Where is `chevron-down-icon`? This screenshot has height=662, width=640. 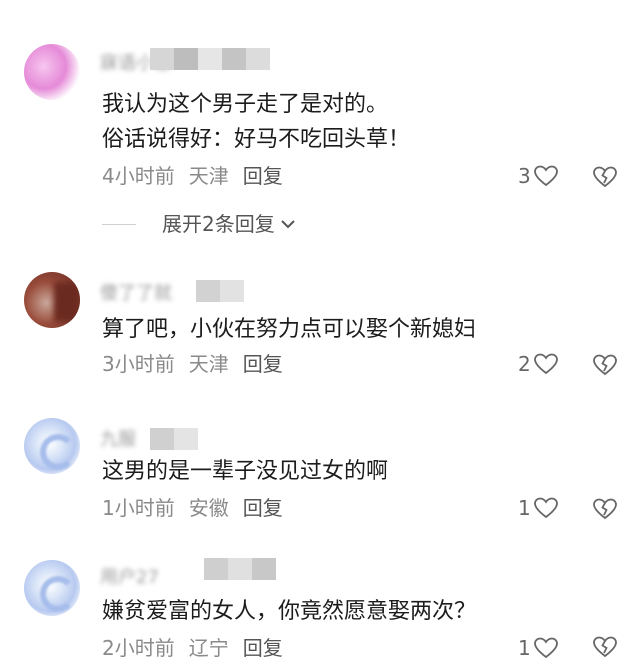 chevron-down-icon is located at coordinates (288, 224).